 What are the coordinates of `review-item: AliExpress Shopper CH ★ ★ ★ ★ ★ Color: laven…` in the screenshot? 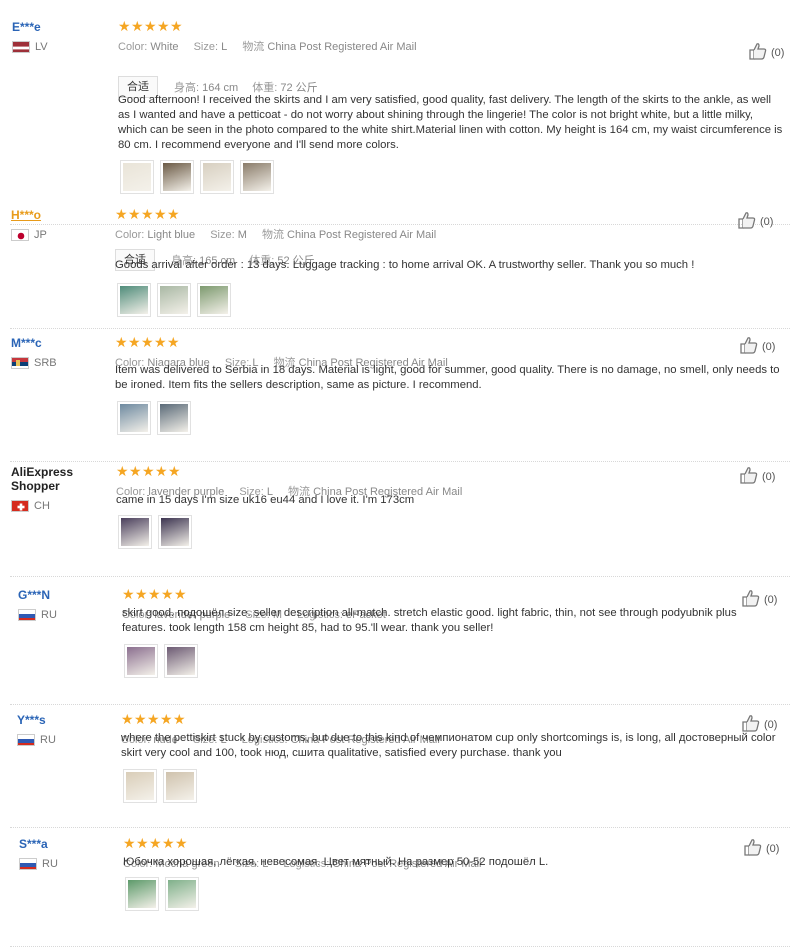 It's located at (395, 520).